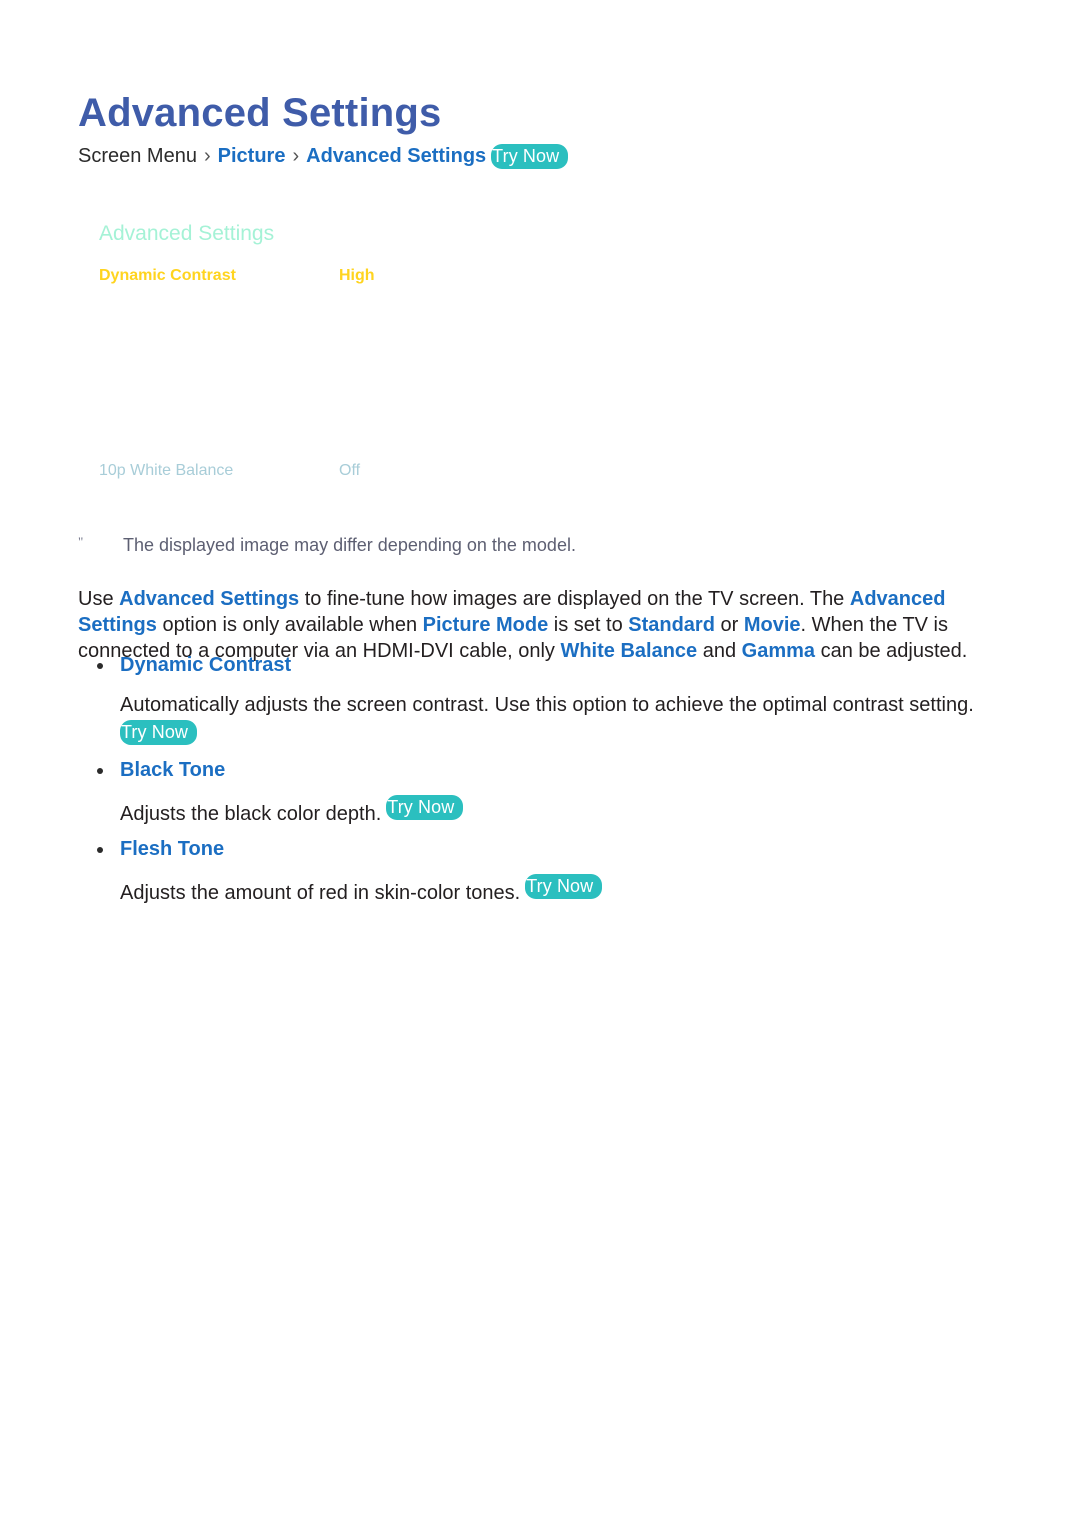 The image size is (1080, 1527). What do you see at coordinates (166, 470) in the screenshot?
I see `mockup-row-label: 10p White Balance` at bounding box center [166, 470].